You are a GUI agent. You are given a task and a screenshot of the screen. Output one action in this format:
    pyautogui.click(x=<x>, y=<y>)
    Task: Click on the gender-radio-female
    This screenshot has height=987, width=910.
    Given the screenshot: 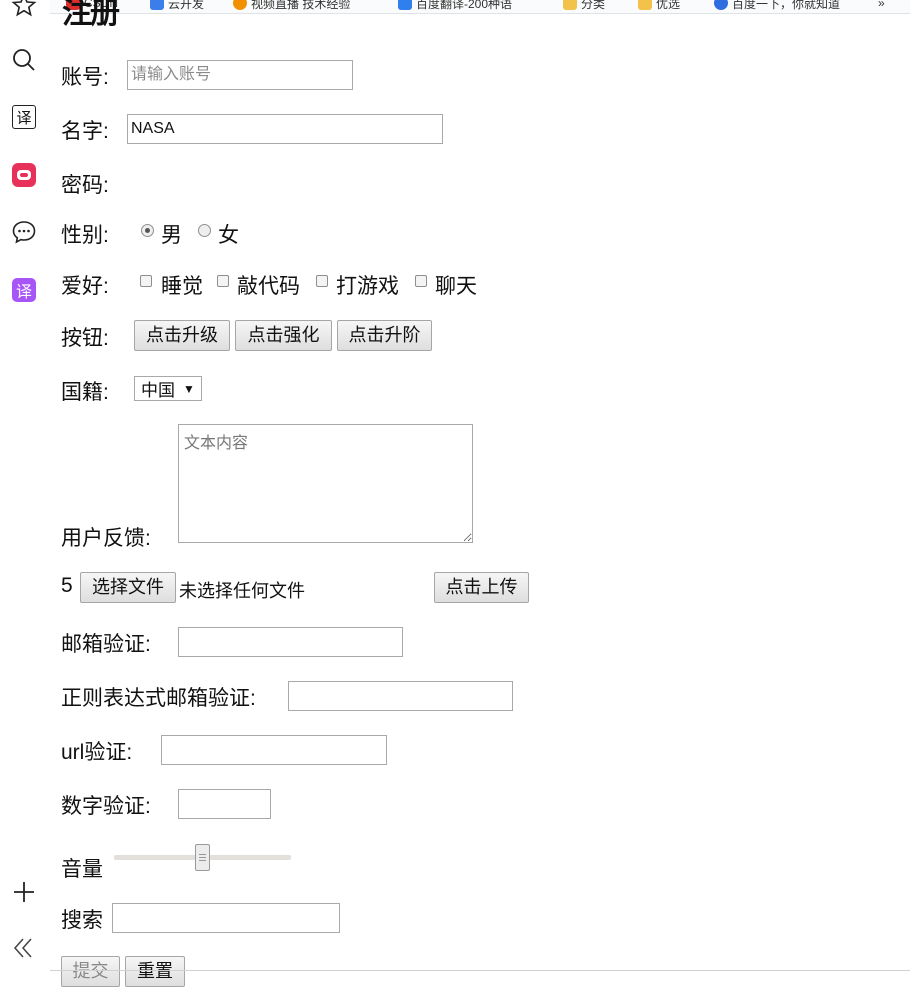 What is the action you would take?
    pyautogui.click(x=204, y=230)
    